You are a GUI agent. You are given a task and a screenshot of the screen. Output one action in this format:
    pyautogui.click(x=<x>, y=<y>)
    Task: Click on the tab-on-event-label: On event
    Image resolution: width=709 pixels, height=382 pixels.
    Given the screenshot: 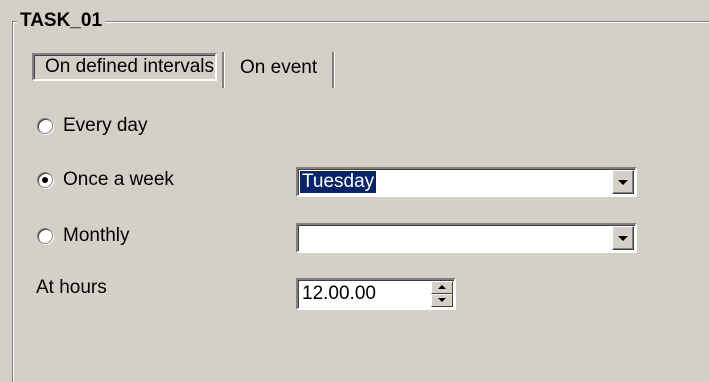 What is the action you would take?
    pyautogui.click(x=279, y=67)
    